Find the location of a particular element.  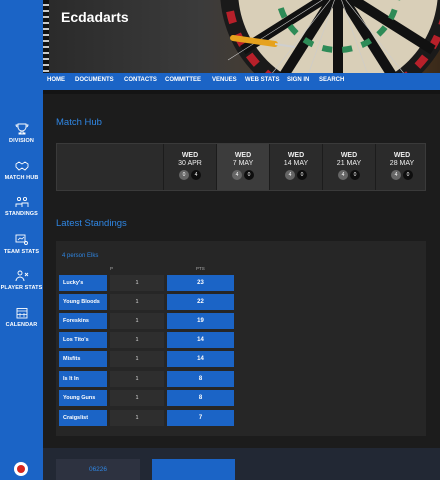

team-name: Los Tito's is located at coordinates (83, 340).